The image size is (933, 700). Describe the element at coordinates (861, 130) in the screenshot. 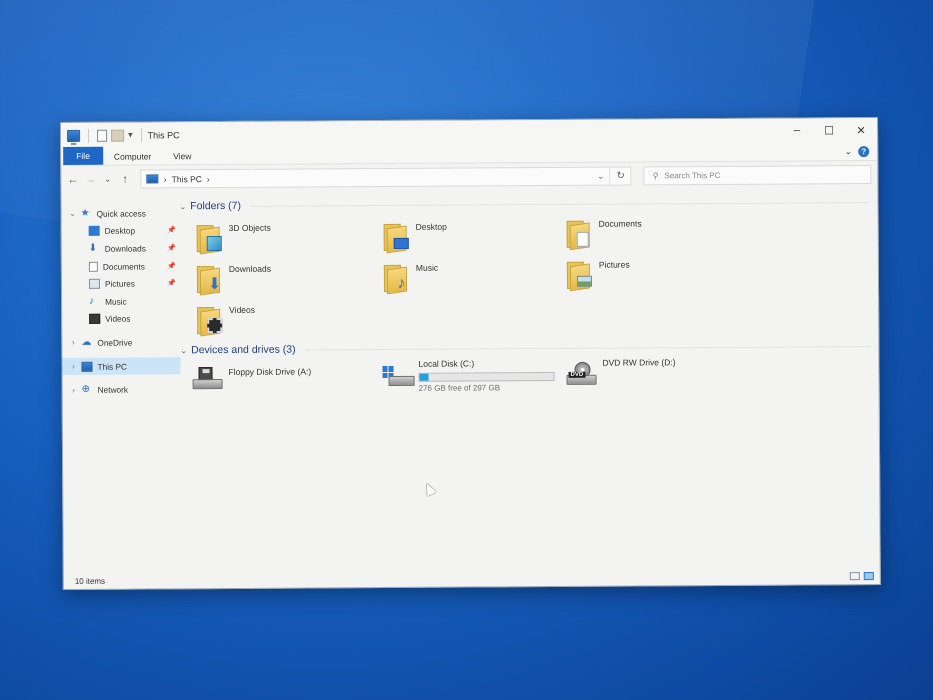

I see `close-button: ✕` at that location.